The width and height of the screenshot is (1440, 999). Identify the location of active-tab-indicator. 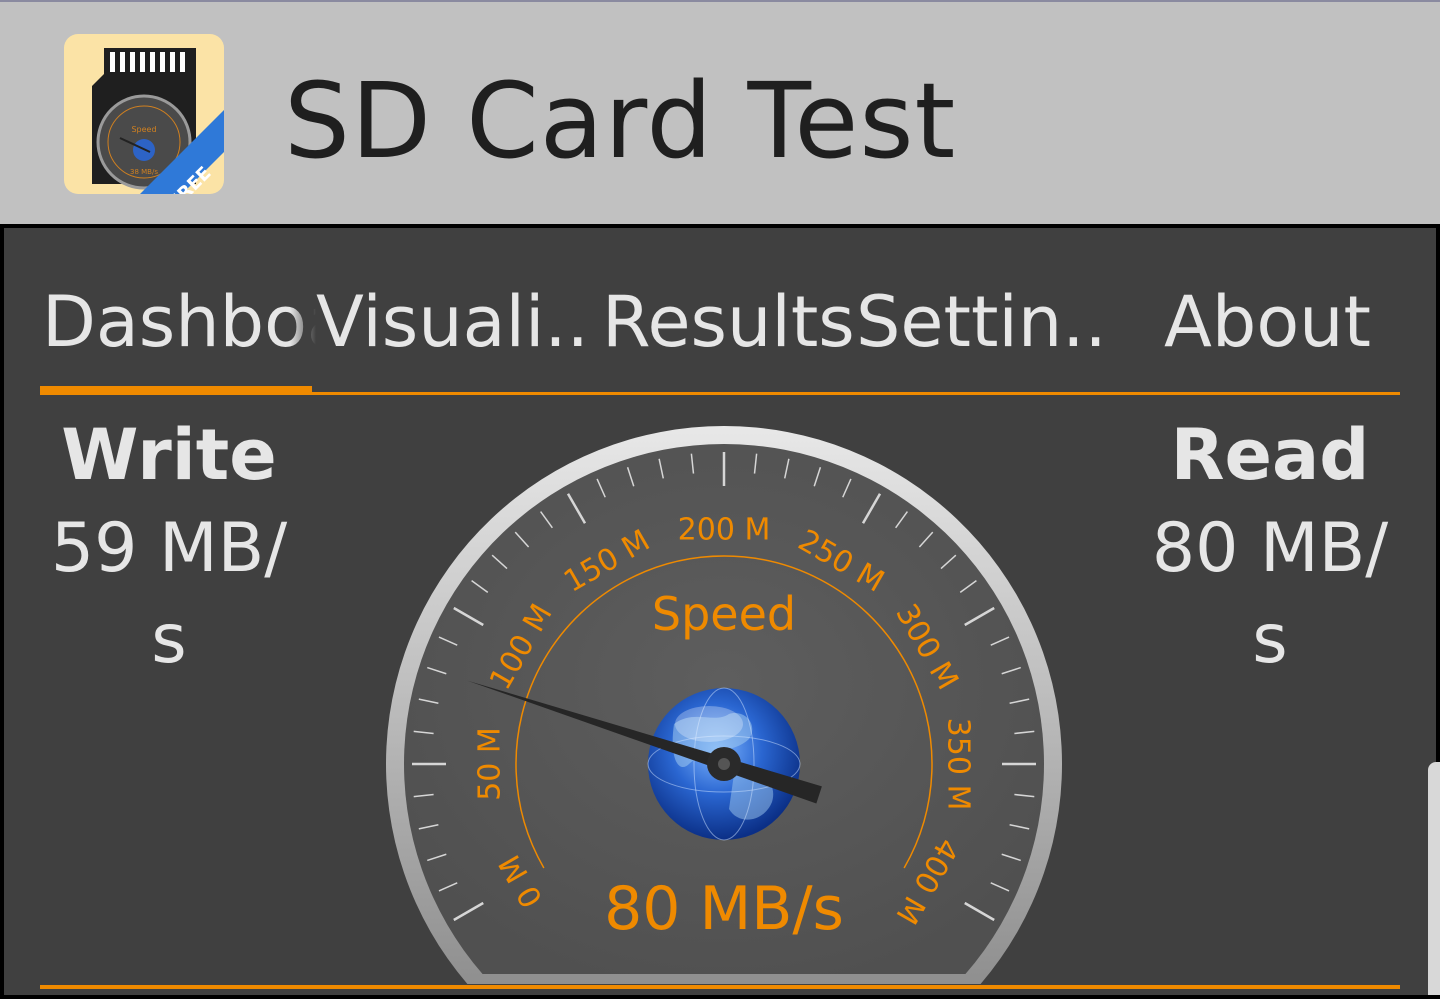
(176, 390).